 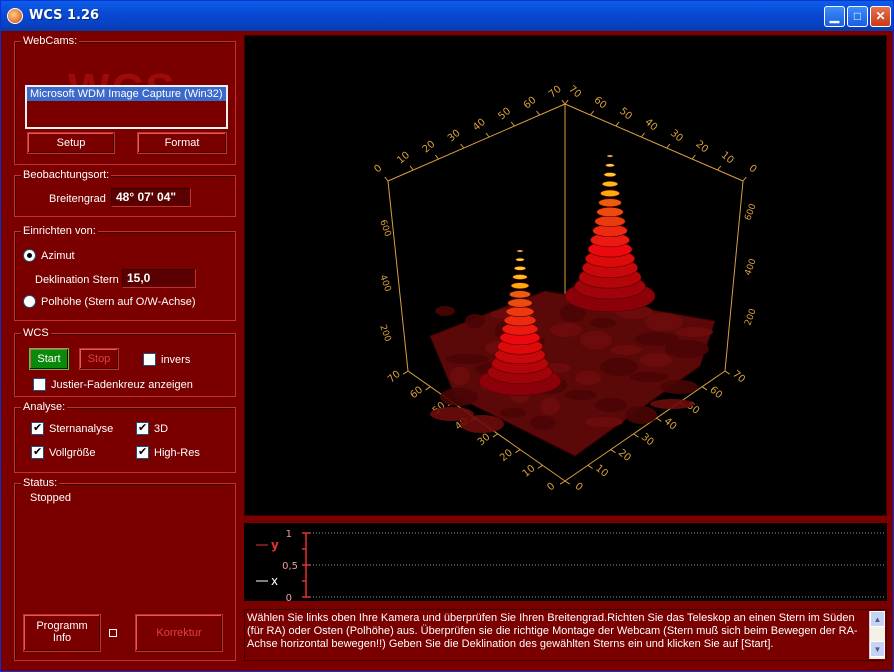 I want to click on graph-tick-05: 0,5, so click(x=290, y=566).